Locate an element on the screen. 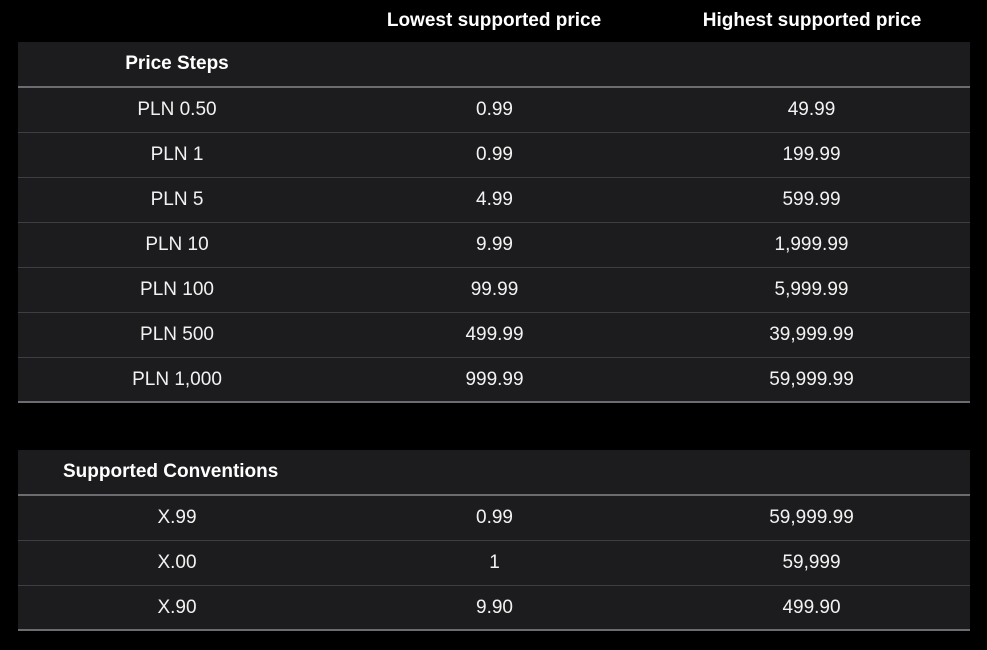 This screenshot has width=987, height=650. column-header-lowest-price: Lowest supported price is located at coordinates (494, 20).